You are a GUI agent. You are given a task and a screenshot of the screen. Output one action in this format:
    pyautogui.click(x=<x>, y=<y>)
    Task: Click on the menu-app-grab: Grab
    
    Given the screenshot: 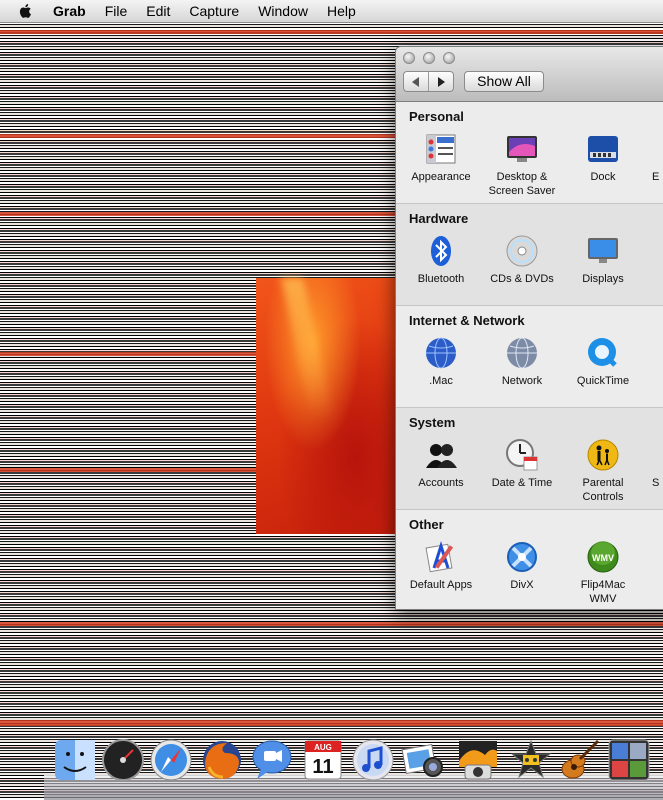 What is the action you would take?
    pyautogui.click(x=69, y=11)
    